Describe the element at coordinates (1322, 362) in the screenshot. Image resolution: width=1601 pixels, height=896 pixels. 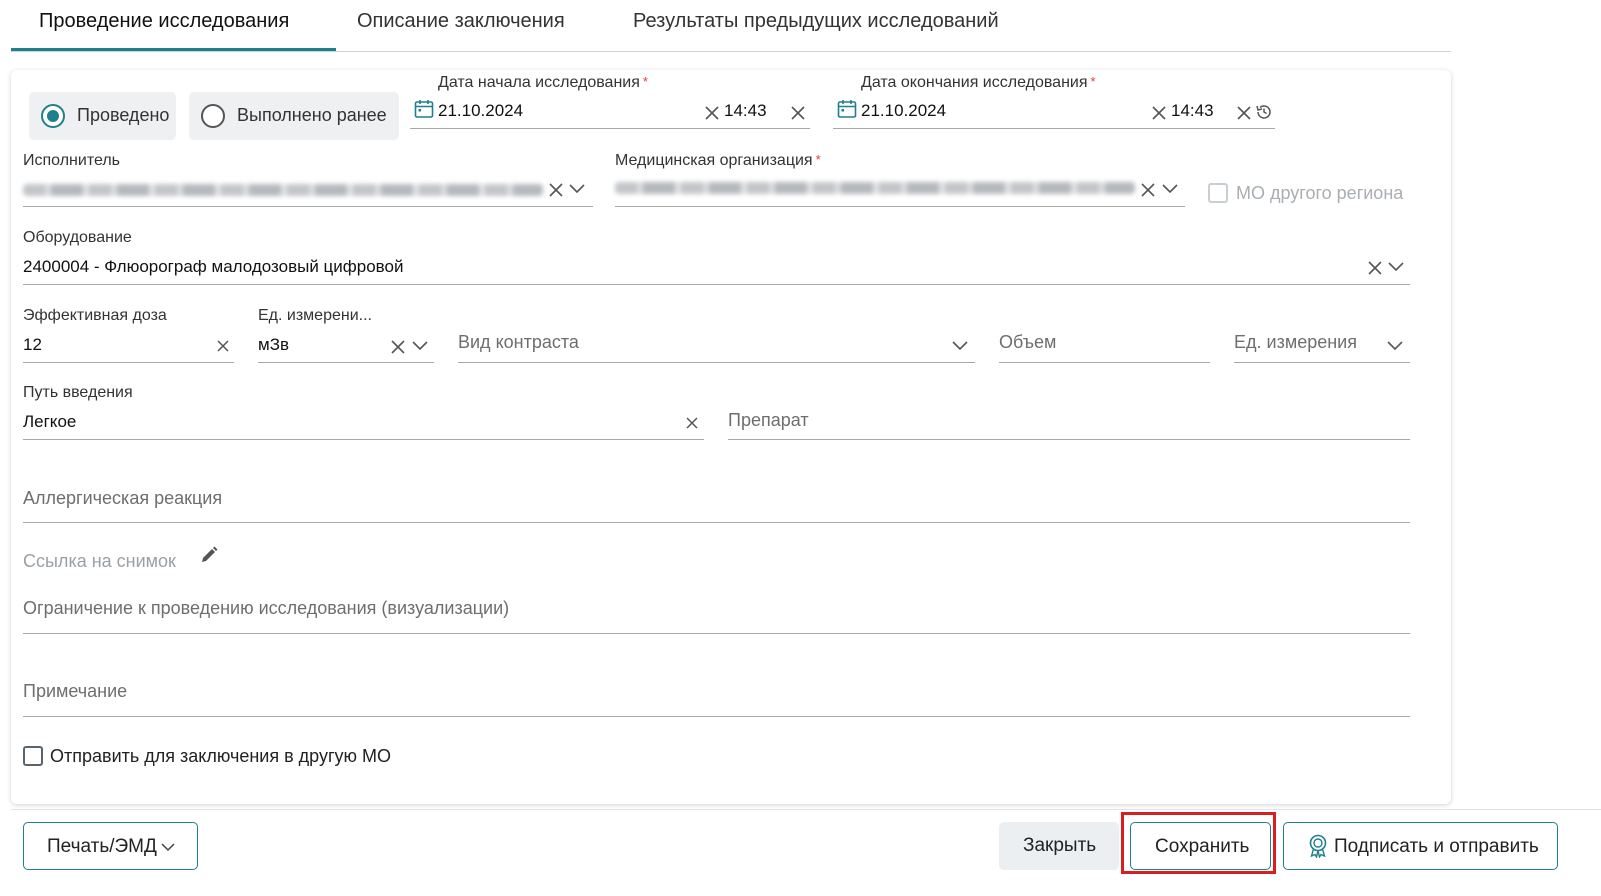
I see `volume-unit-underline` at that location.